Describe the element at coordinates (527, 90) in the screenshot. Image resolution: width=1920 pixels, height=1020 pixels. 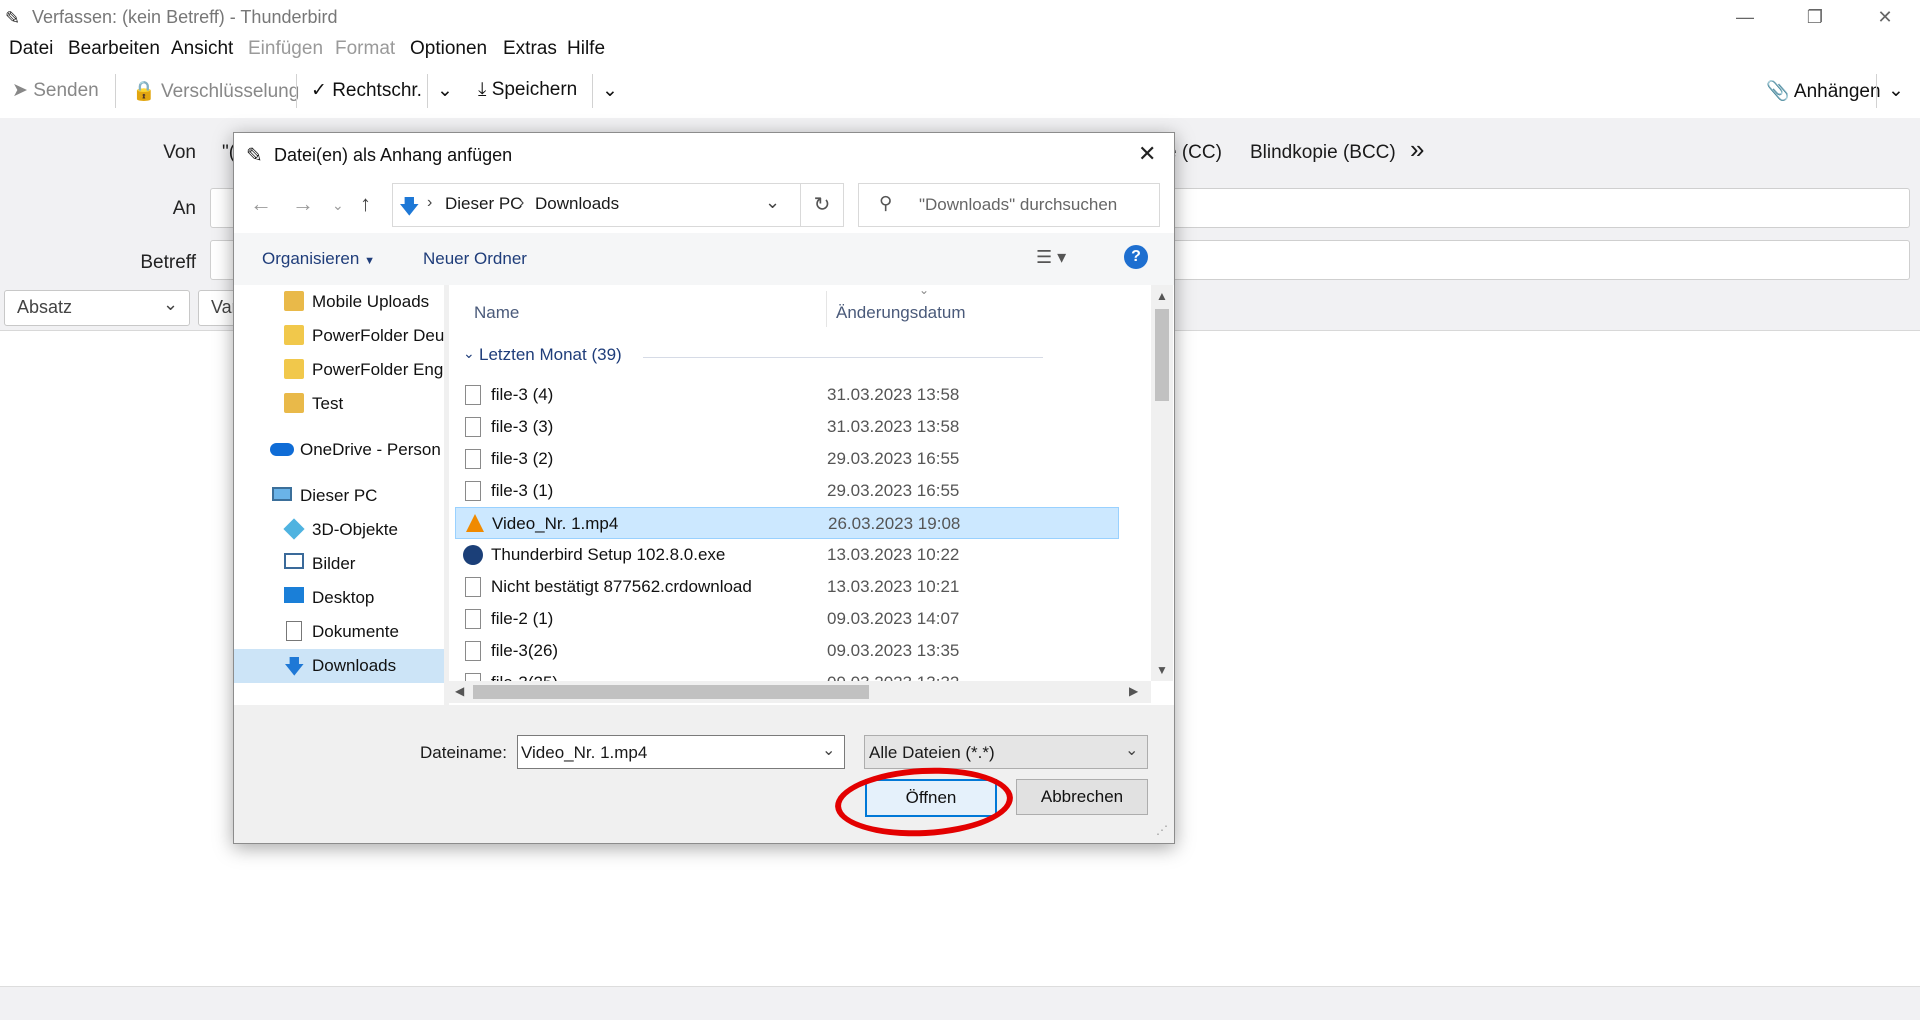
I see `save-button: ⤓ Speichern` at that location.